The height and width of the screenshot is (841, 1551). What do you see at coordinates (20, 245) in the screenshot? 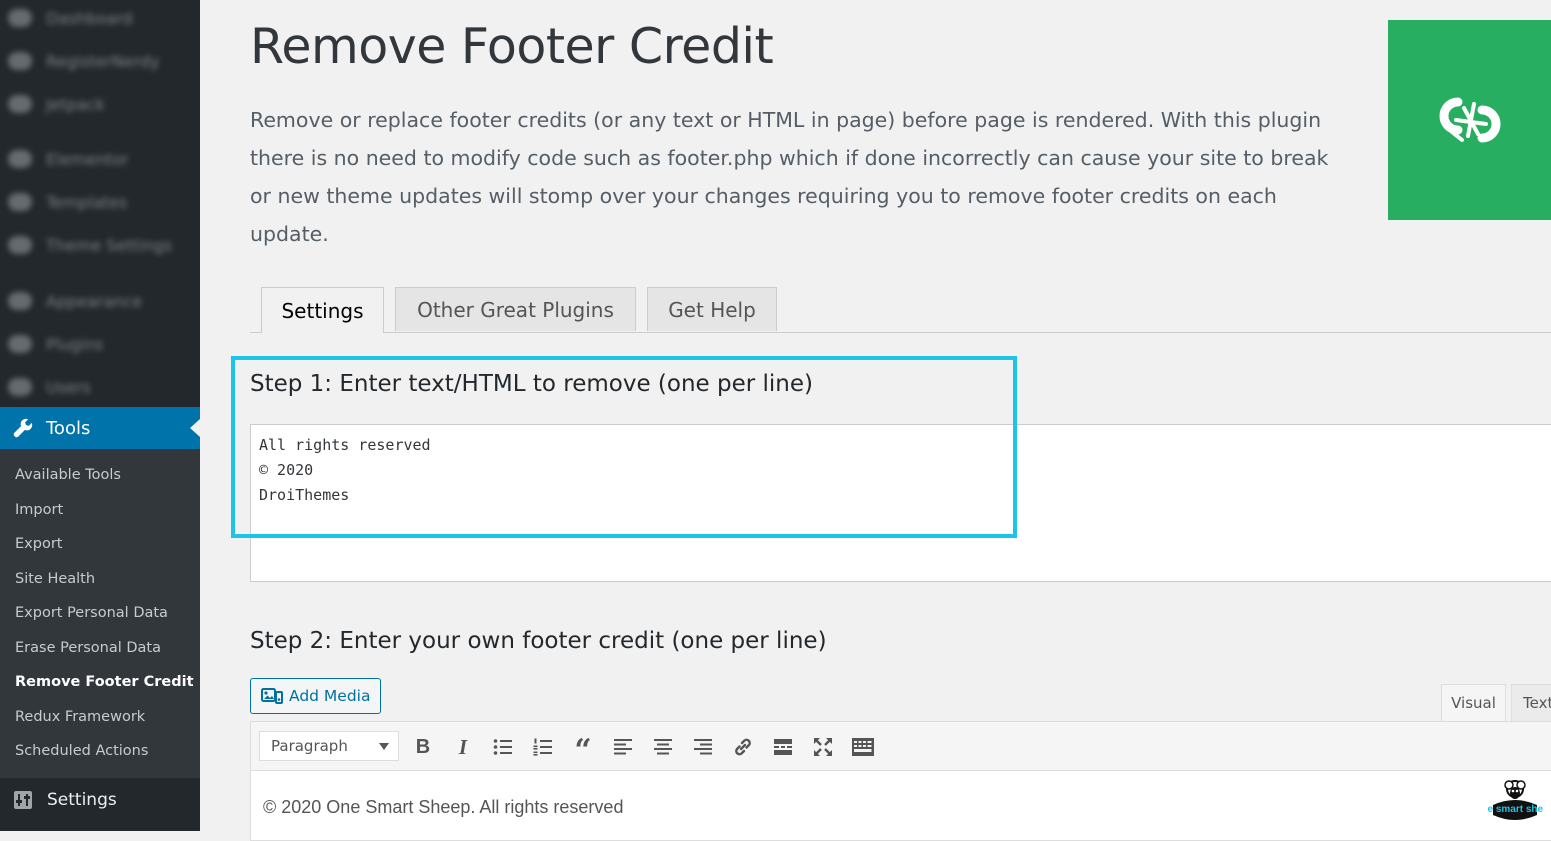
I see `theme-settings-icon` at bounding box center [20, 245].